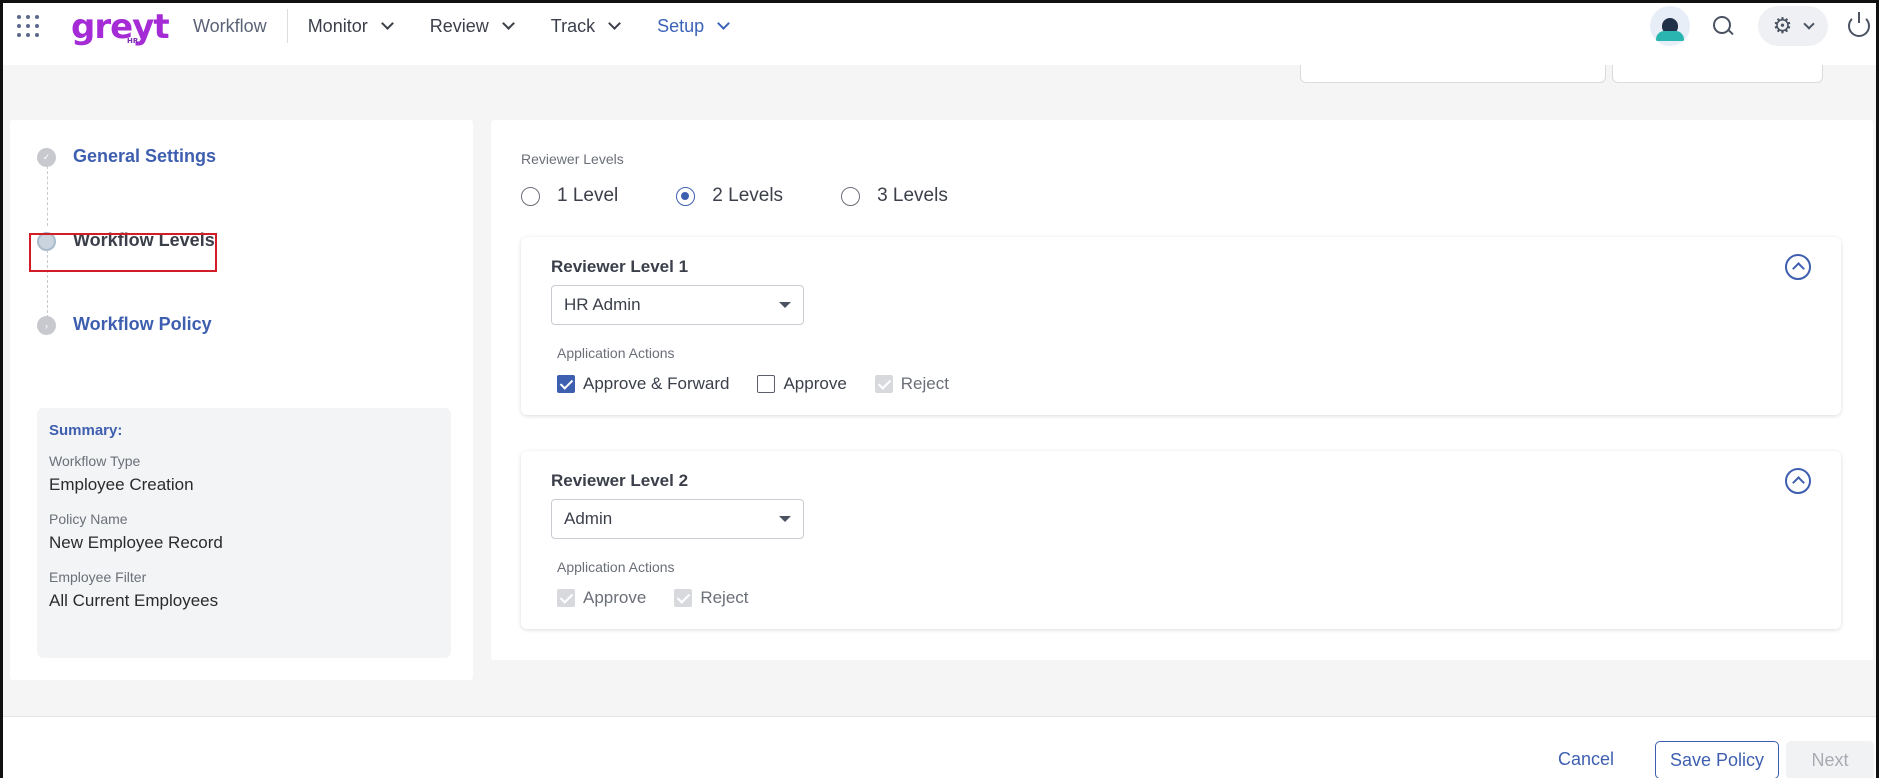 This screenshot has height=778, width=1879. What do you see at coordinates (123, 252) in the screenshot?
I see `selection-highlight` at bounding box center [123, 252].